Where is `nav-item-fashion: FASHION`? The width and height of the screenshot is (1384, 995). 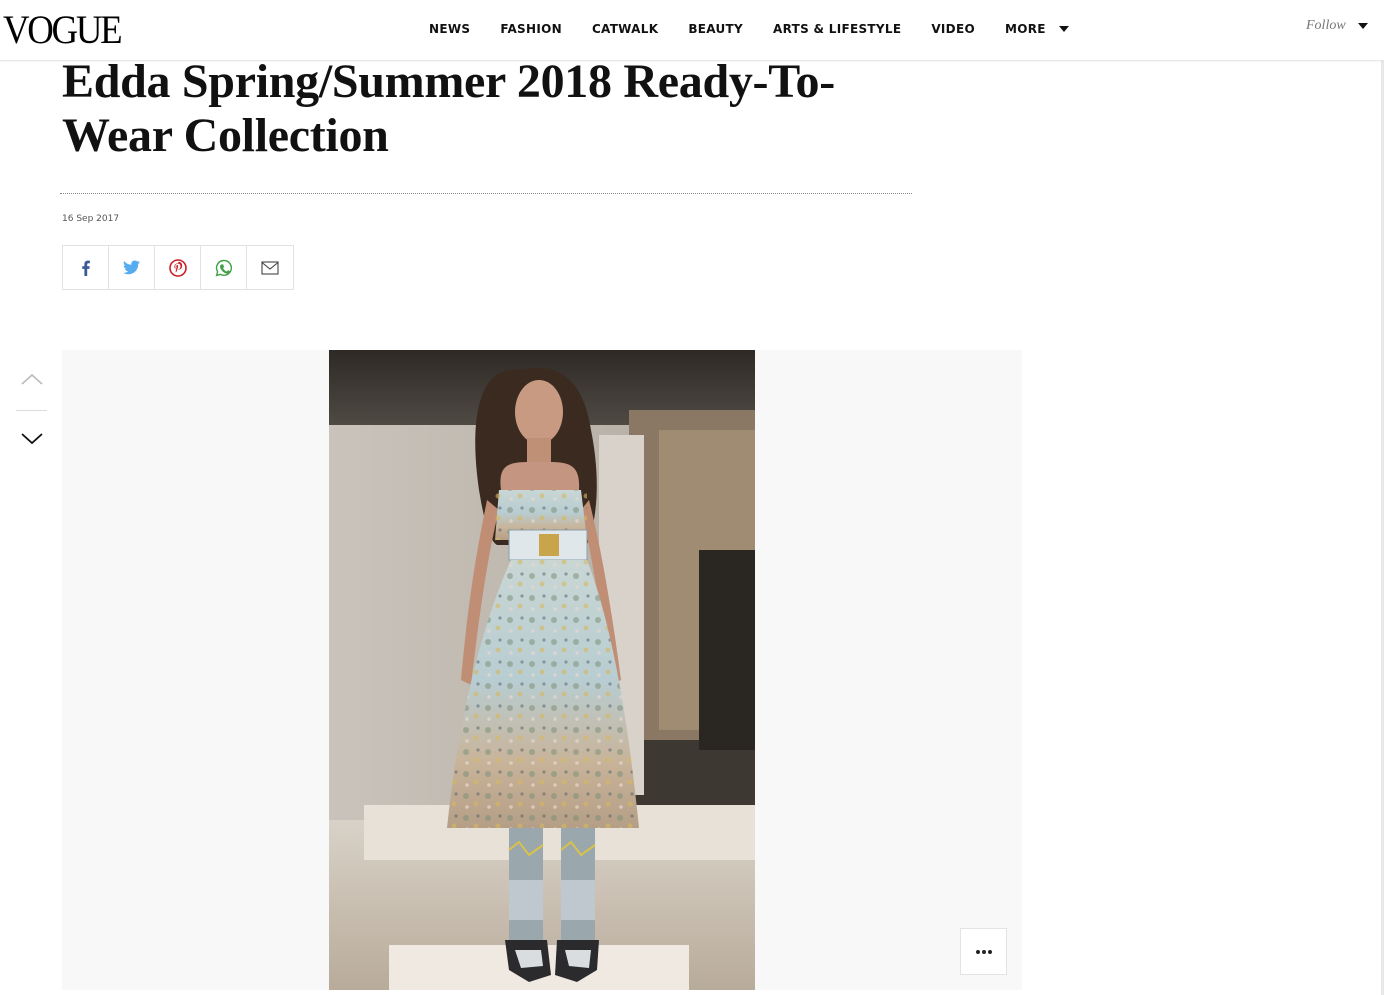
nav-item-fashion: FASHION is located at coordinates (531, 29).